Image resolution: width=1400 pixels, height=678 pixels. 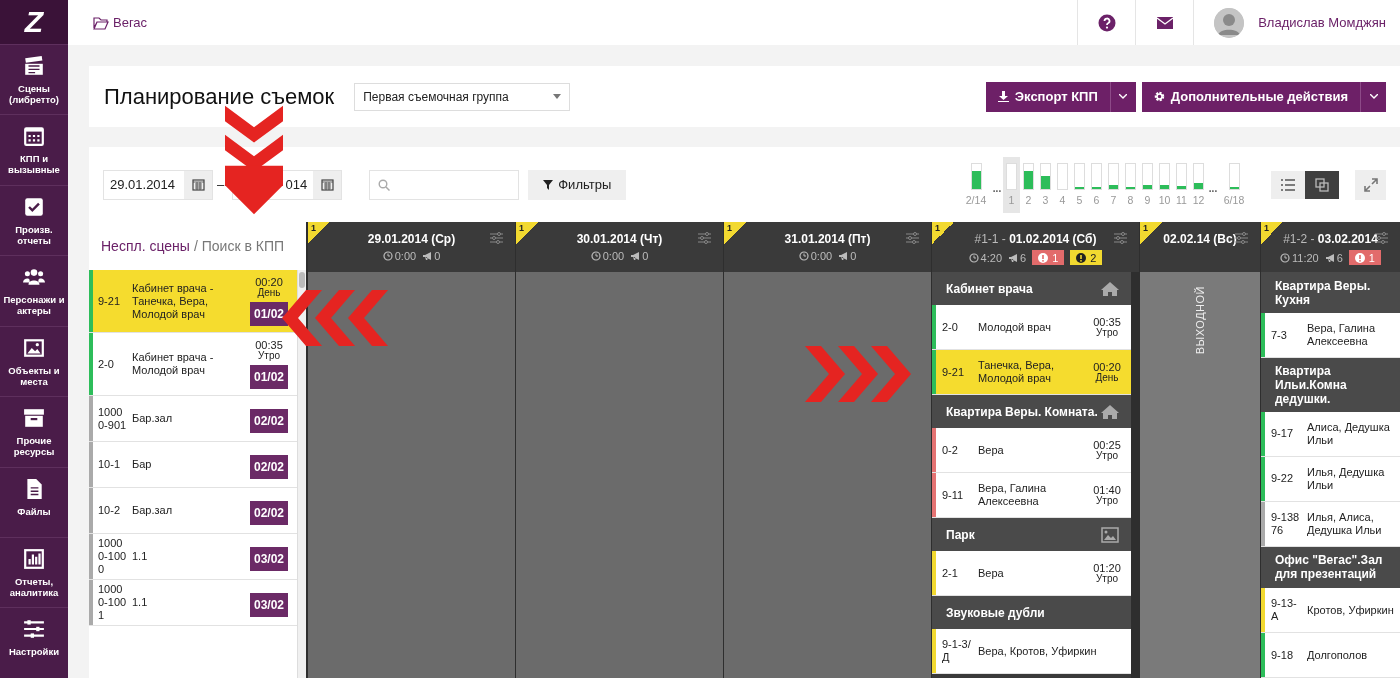 What do you see at coordinates (140, 556) in the screenshot?
I see `scene-title: 1.1` at bounding box center [140, 556].